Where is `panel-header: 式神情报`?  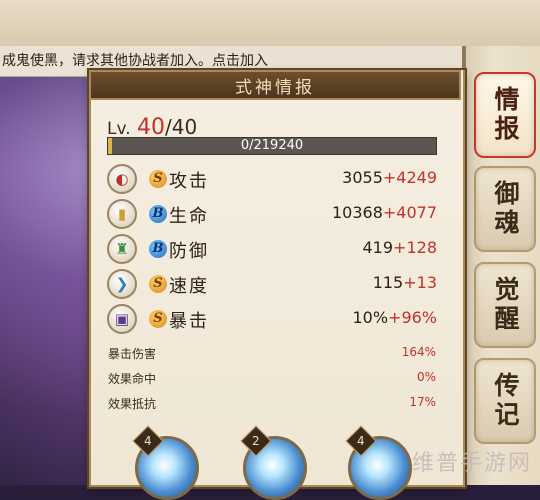 panel-header: 式神情报 is located at coordinates (275, 85).